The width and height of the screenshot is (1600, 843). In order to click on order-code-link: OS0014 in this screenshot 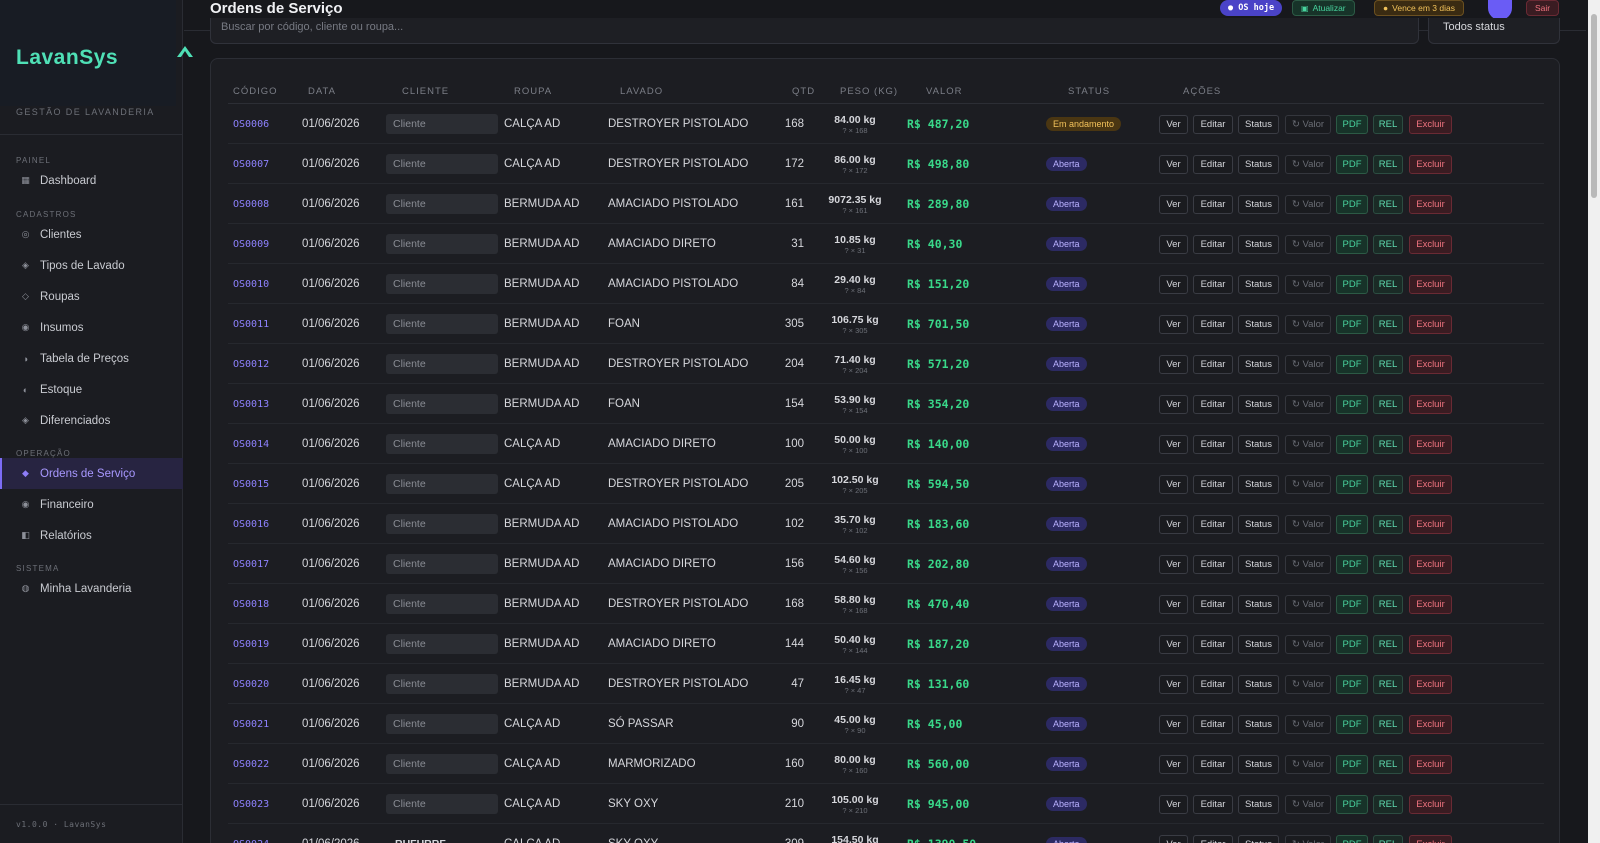, I will do `click(251, 444)`.